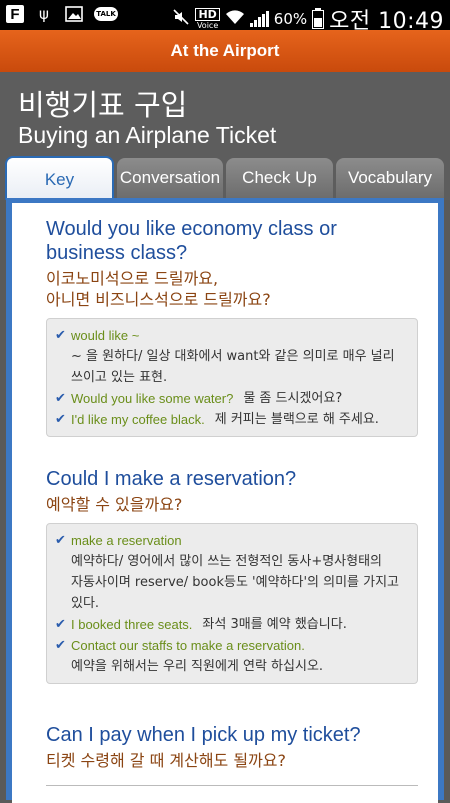 This screenshot has width=450, height=803. What do you see at coordinates (235, 582) in the screenshot?
I see `explanation-text: 자동사이며 reserve/ book등도 '예약하다'의 의미를 가지고` at bounding box center [235, 582].